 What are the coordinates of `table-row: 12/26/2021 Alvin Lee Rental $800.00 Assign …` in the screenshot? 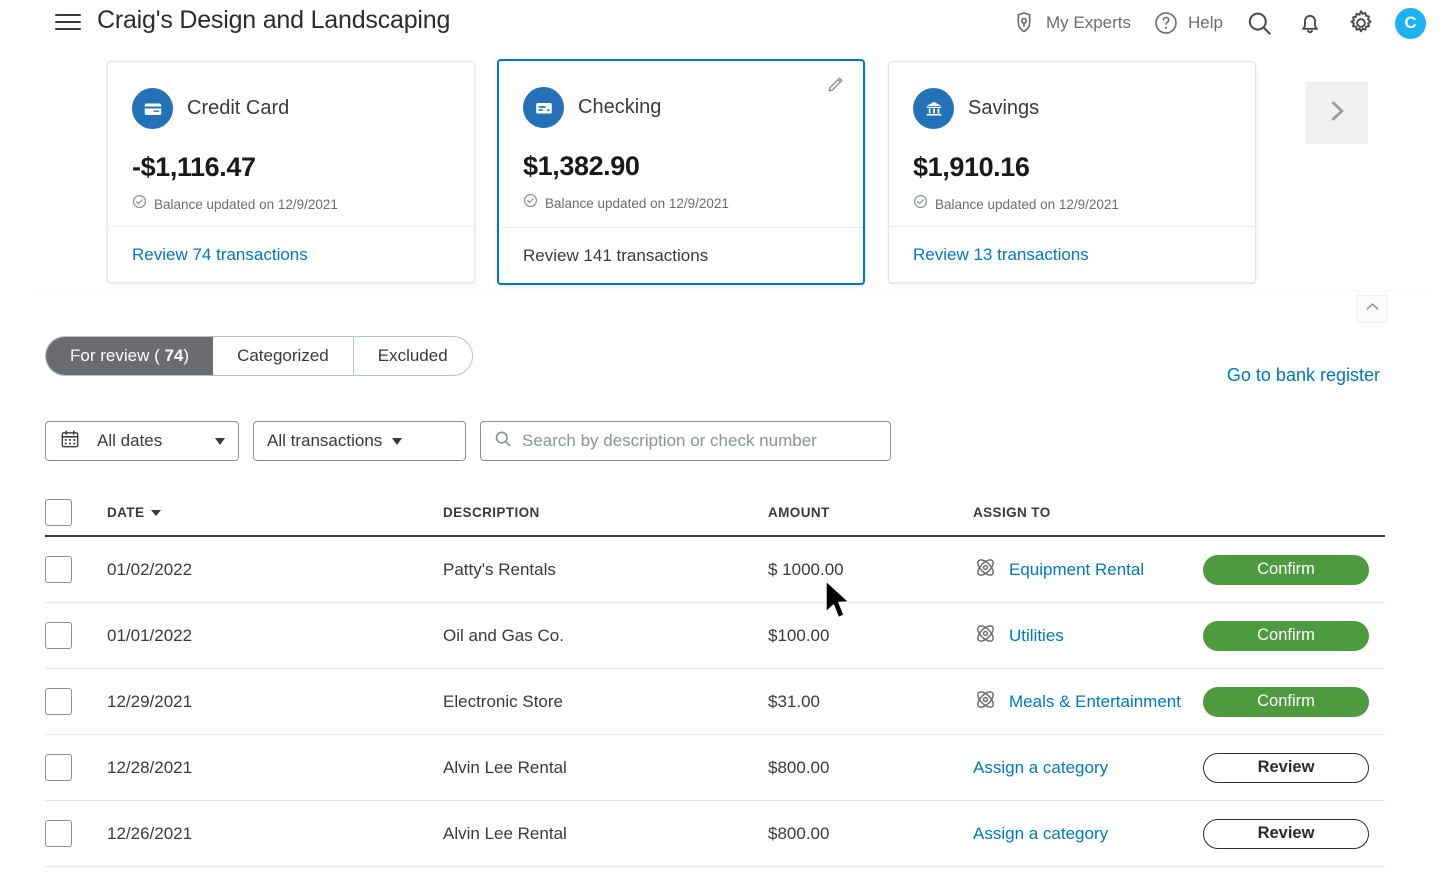 It's located at (715, 834).